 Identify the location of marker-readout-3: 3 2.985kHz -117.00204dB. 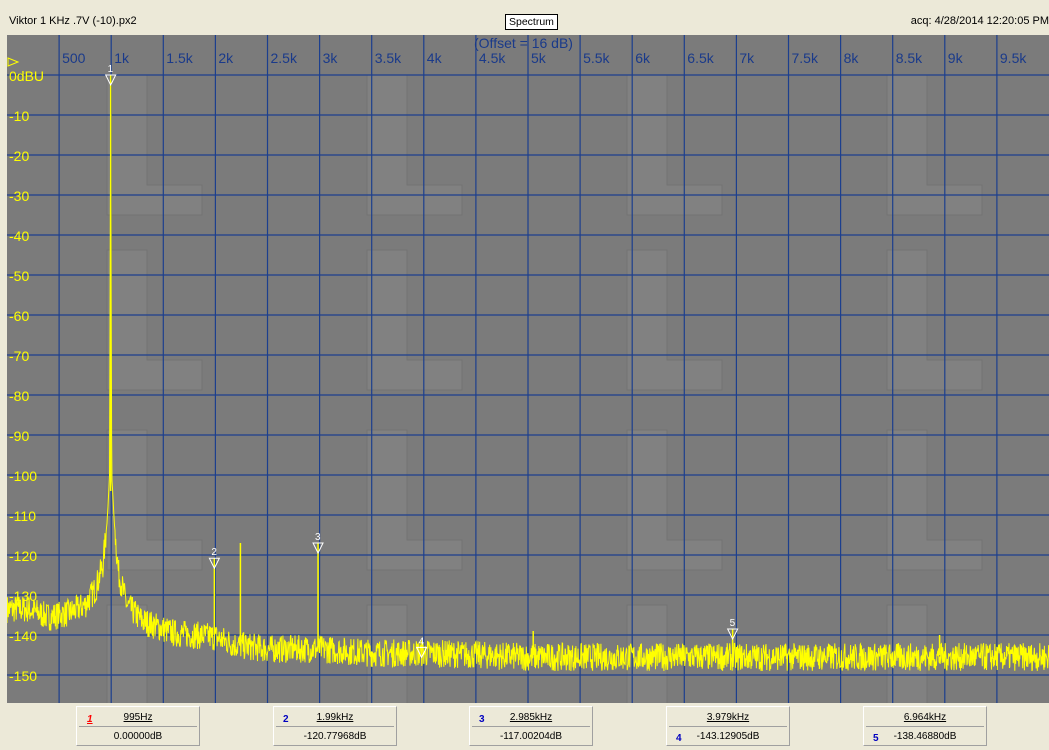
(531, 726).